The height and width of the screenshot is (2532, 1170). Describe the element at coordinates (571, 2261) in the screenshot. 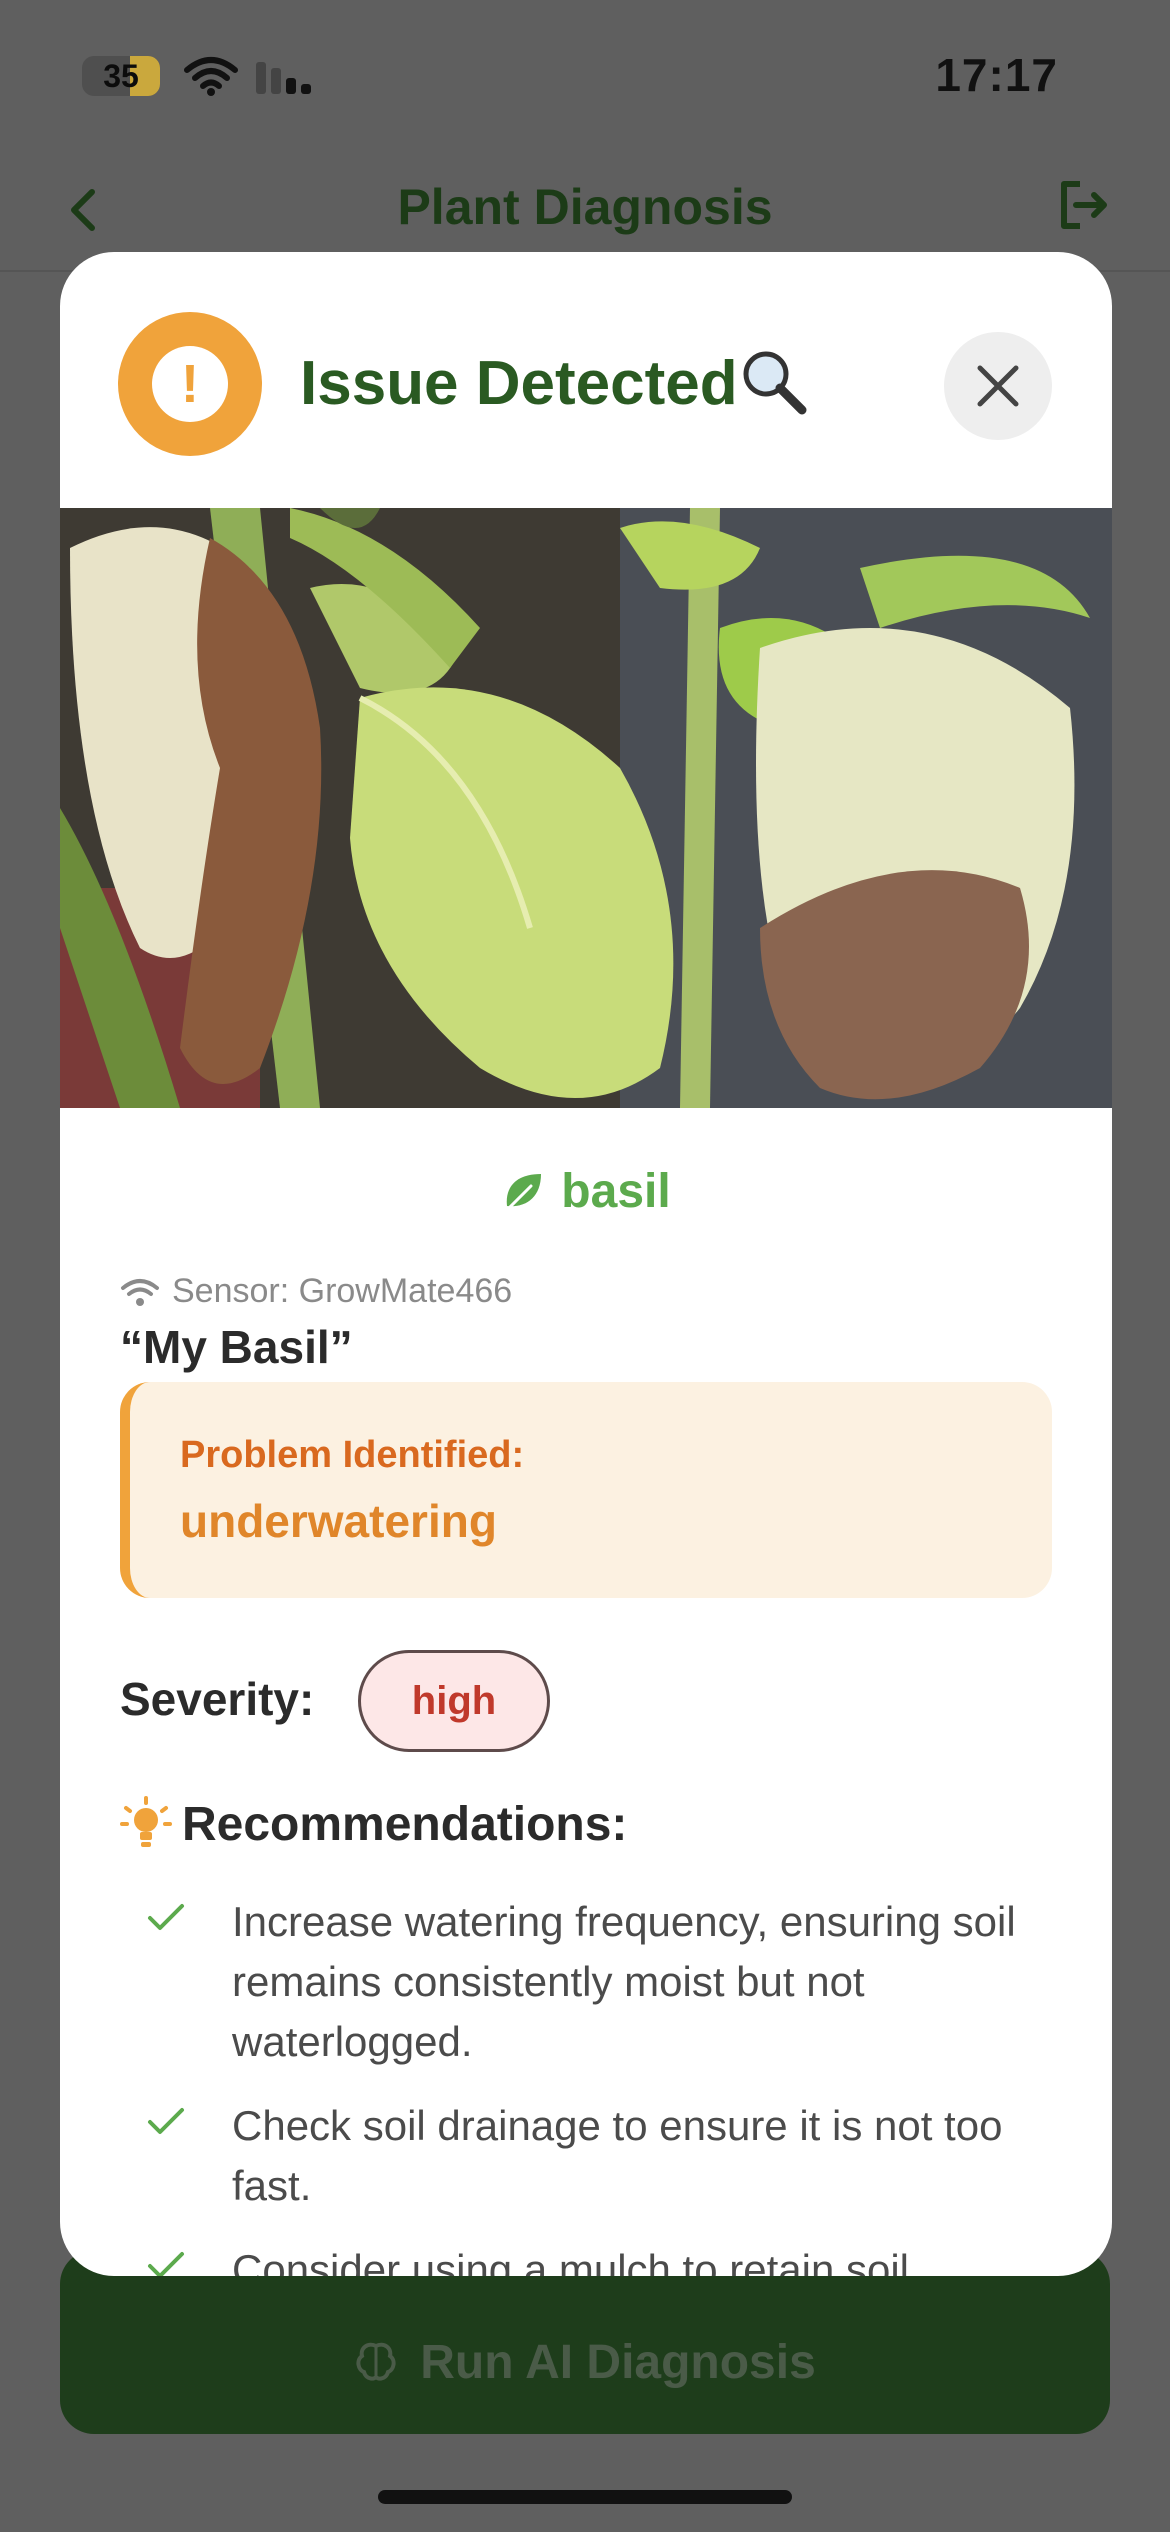

I see `recommendation-text: Consider using a mulch to retain soil` at that location.